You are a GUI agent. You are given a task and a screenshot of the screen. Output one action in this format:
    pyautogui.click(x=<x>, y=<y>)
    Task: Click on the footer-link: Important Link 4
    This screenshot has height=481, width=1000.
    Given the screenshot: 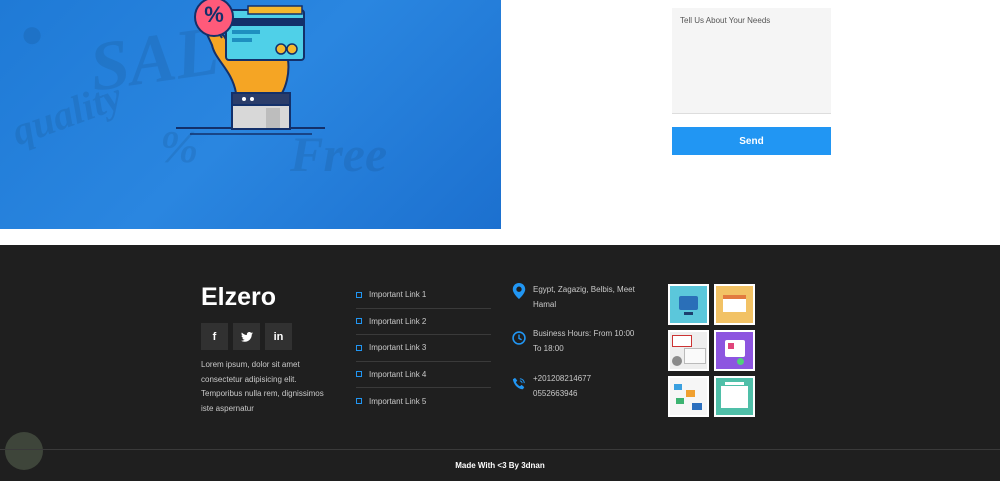 What is the action you would take?
    pyautogui.click(x=423, y=375)
    